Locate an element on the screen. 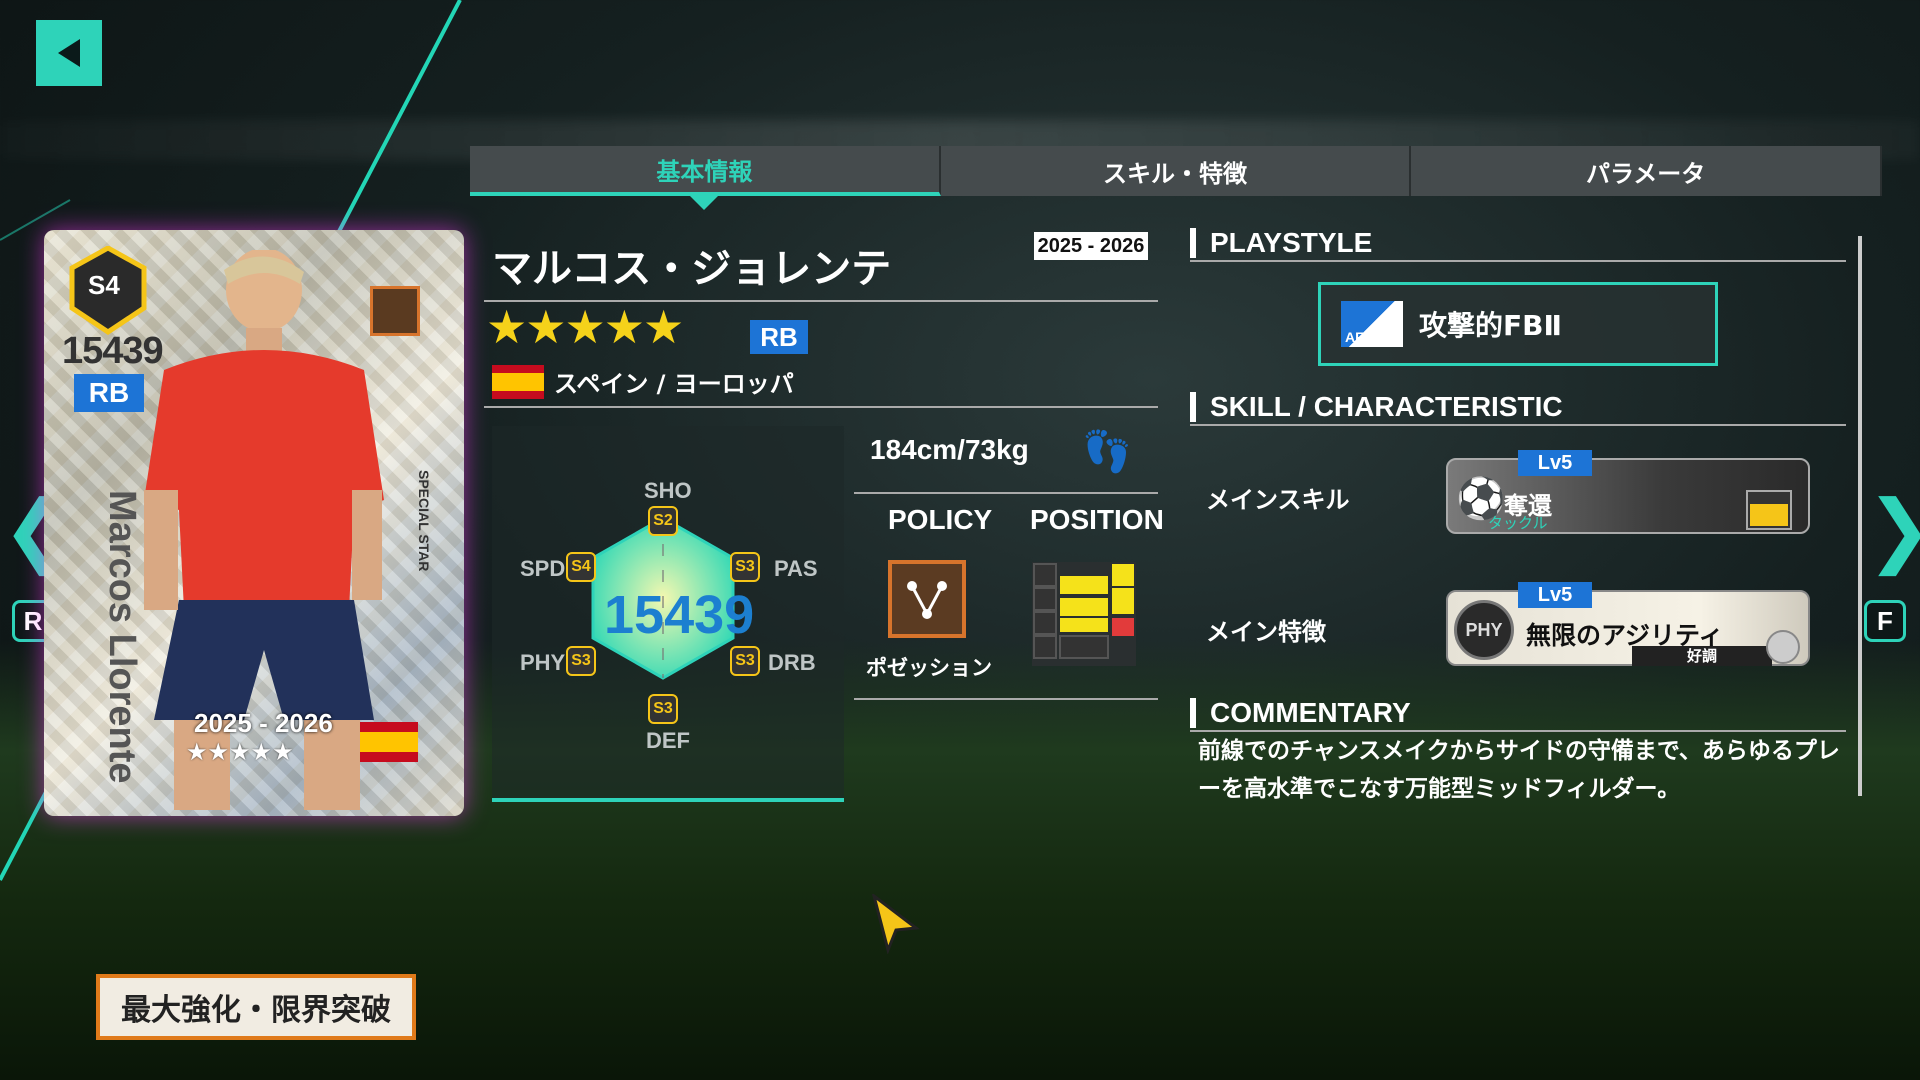 The width and height of the screenshot is (1920, 1080). playstyle-box: AFB 攻撃的FBⅡ is located at coordinates (1518, 324).